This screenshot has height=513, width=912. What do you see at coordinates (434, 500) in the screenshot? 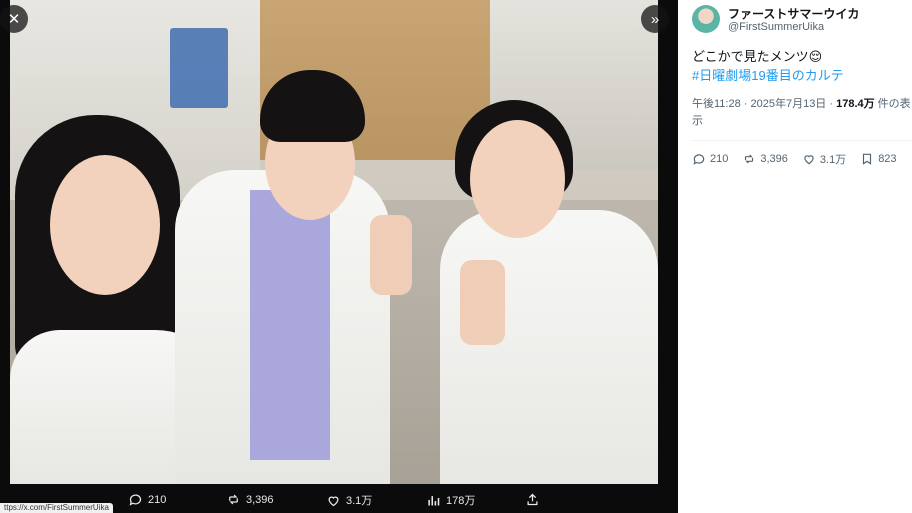
I see `views-icon` at bounding box center [434, 500].